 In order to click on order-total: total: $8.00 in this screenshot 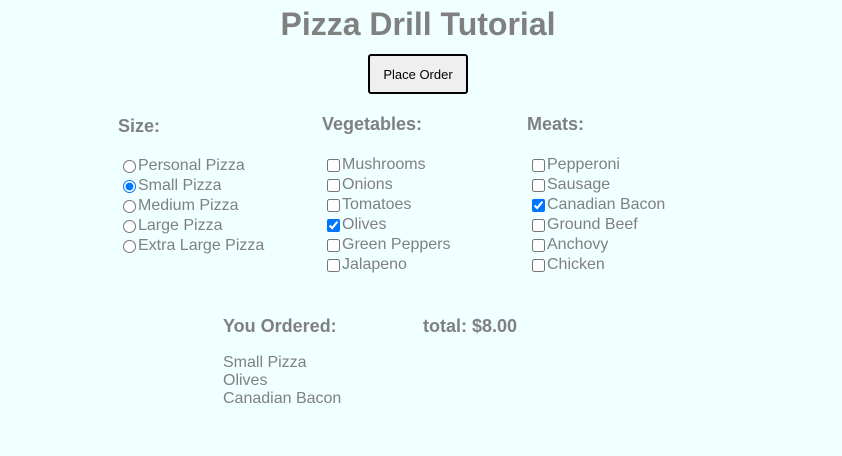, I will do `click(470, 326)`.